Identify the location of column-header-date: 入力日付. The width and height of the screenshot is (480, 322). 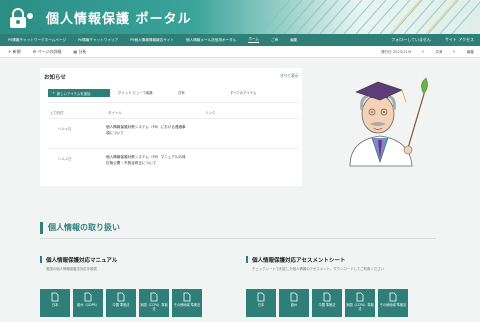
(57, 112).